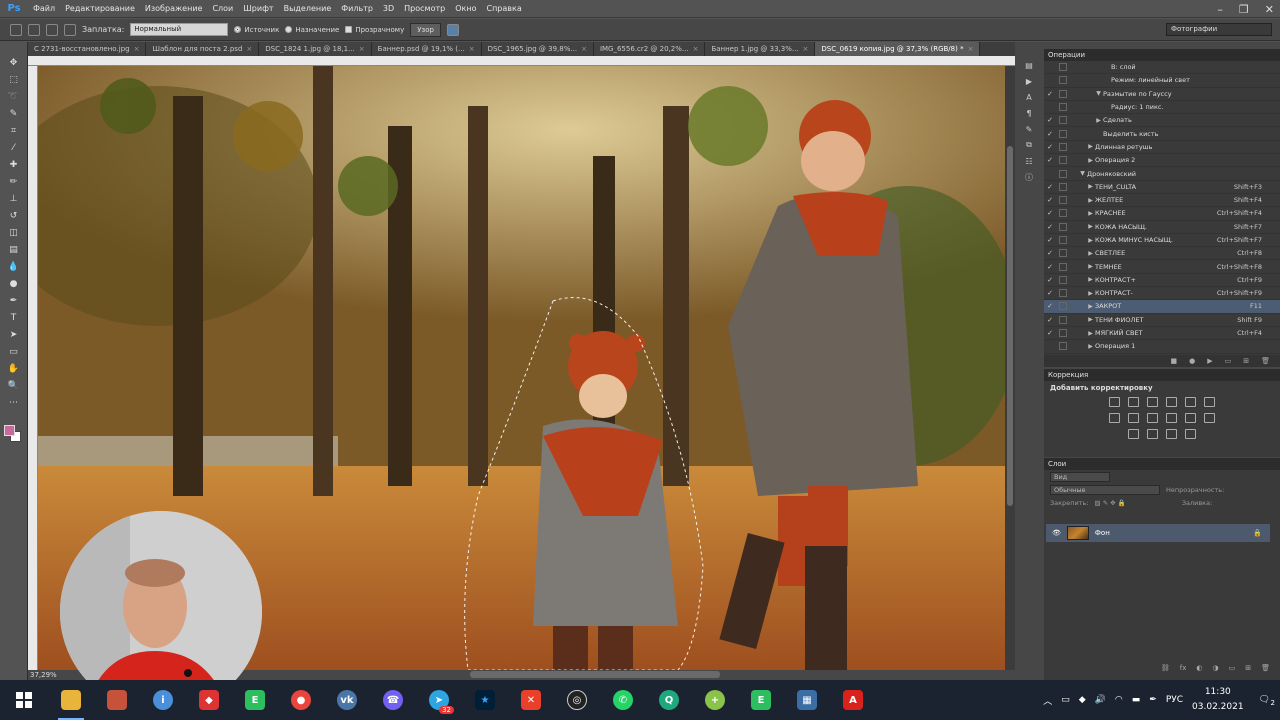 Image resolution: width=1280 pixels, height=720 pixels. What do you see at coordinates (1047, 700) in the screenshot?
I see `chevron-up-icon: ︿` at bounding box center [1047, 700].